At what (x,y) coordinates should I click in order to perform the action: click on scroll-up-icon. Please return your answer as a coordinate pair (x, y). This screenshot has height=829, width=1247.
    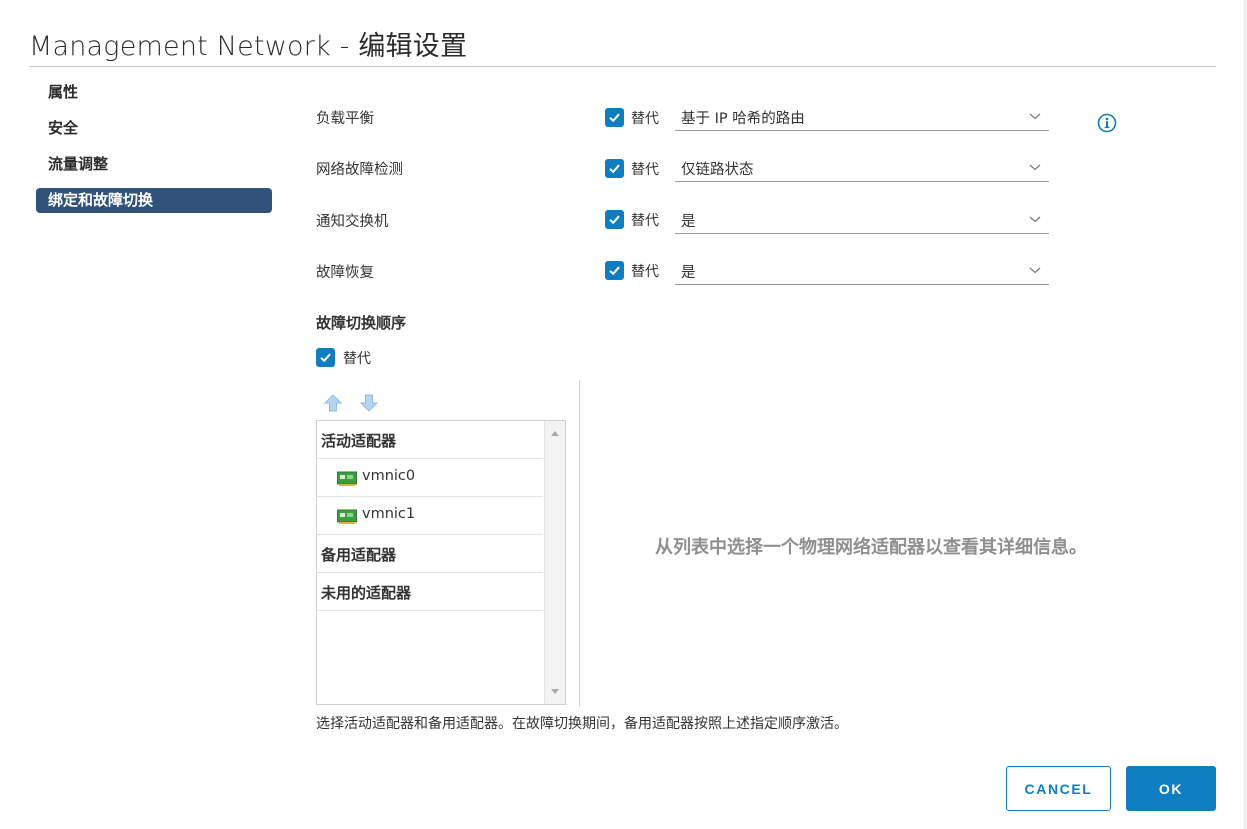
    Looking at the image, I should click on (555, 433).